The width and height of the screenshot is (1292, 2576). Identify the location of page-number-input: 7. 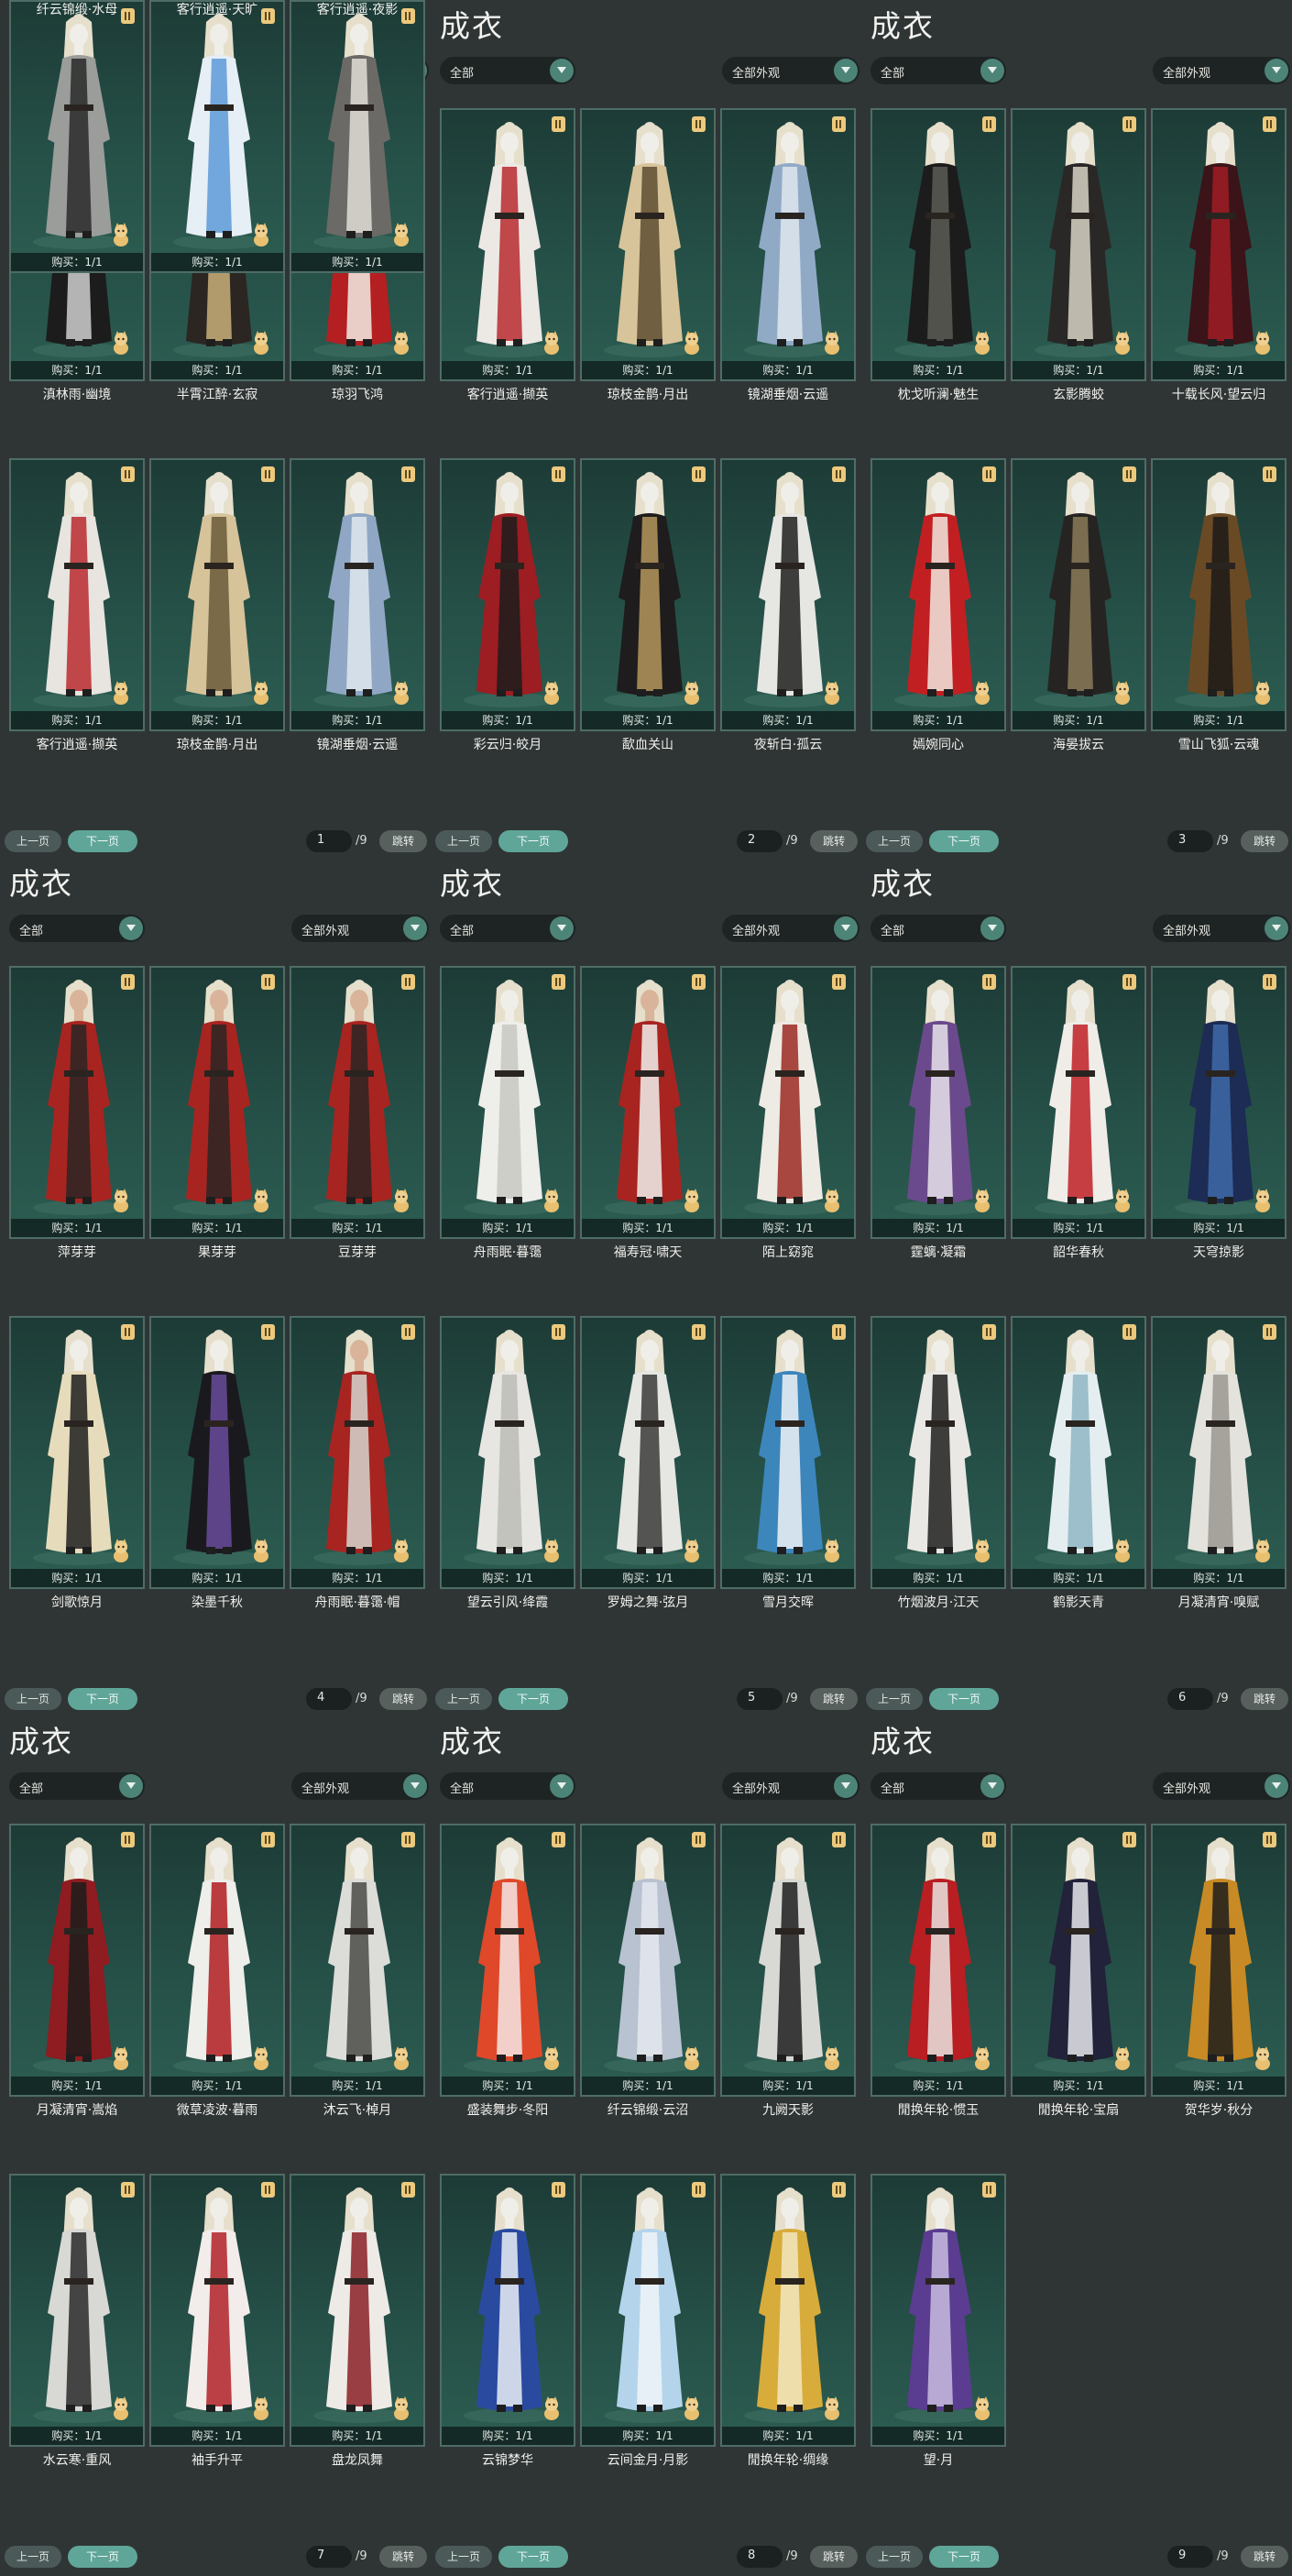
(329, 2557).